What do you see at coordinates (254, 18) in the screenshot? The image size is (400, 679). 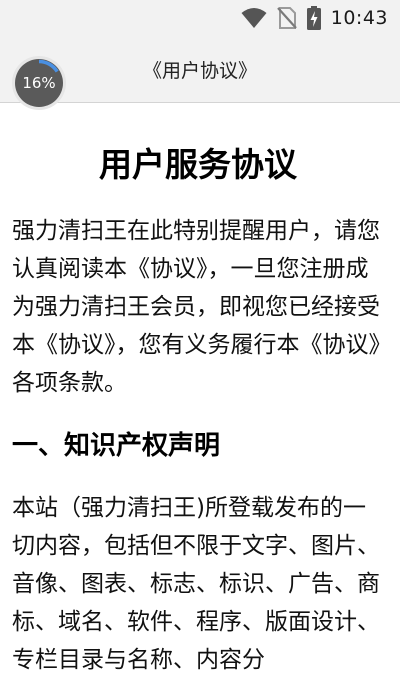 I see `wifi-icon` at bounding box center [254, 18].